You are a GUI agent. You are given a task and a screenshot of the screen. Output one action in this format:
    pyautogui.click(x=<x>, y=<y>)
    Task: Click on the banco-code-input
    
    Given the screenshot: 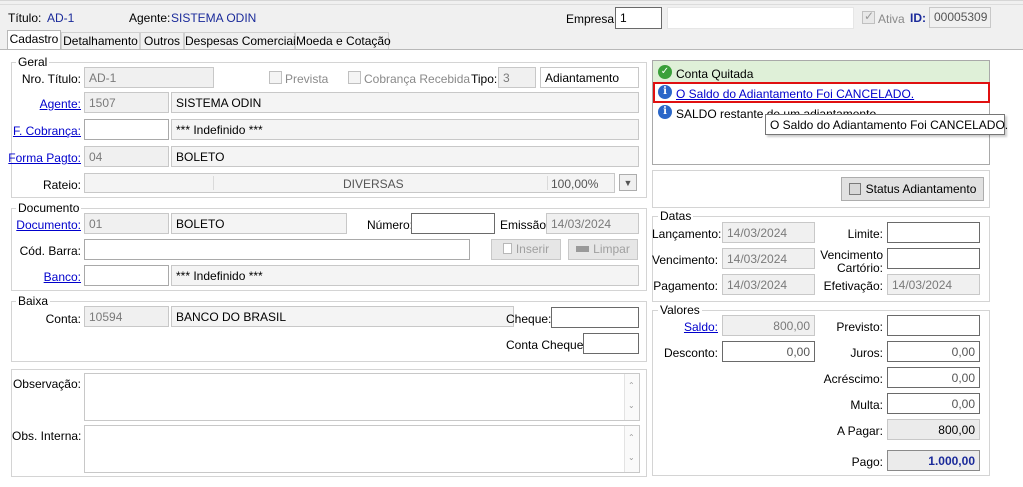 What is the action you would take?
    pyautogui.click(x=126, y=275)
    